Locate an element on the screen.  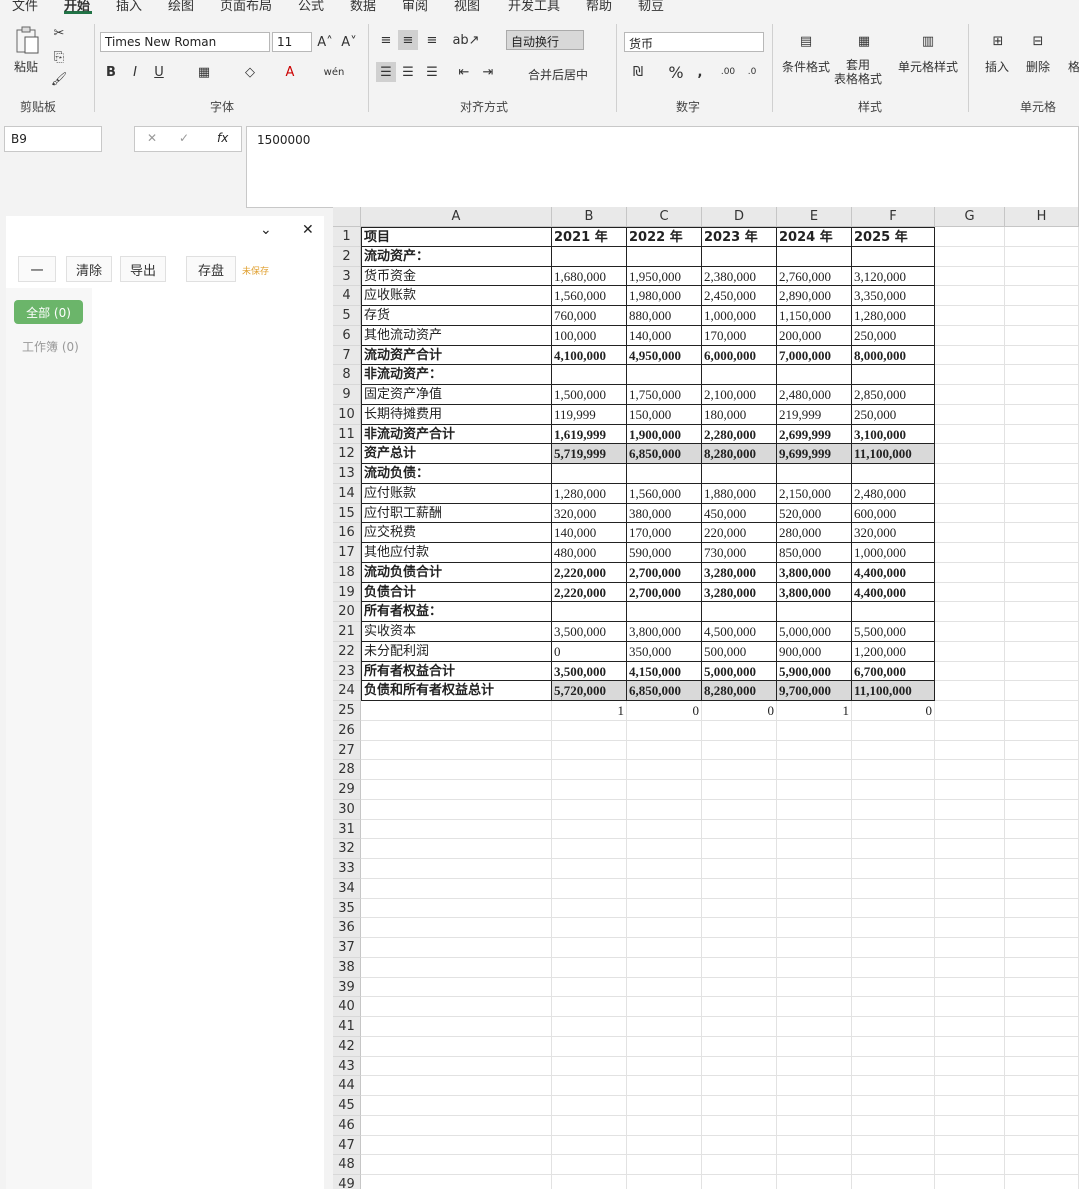
cell-E44 is located at coordinates (814, 1086).